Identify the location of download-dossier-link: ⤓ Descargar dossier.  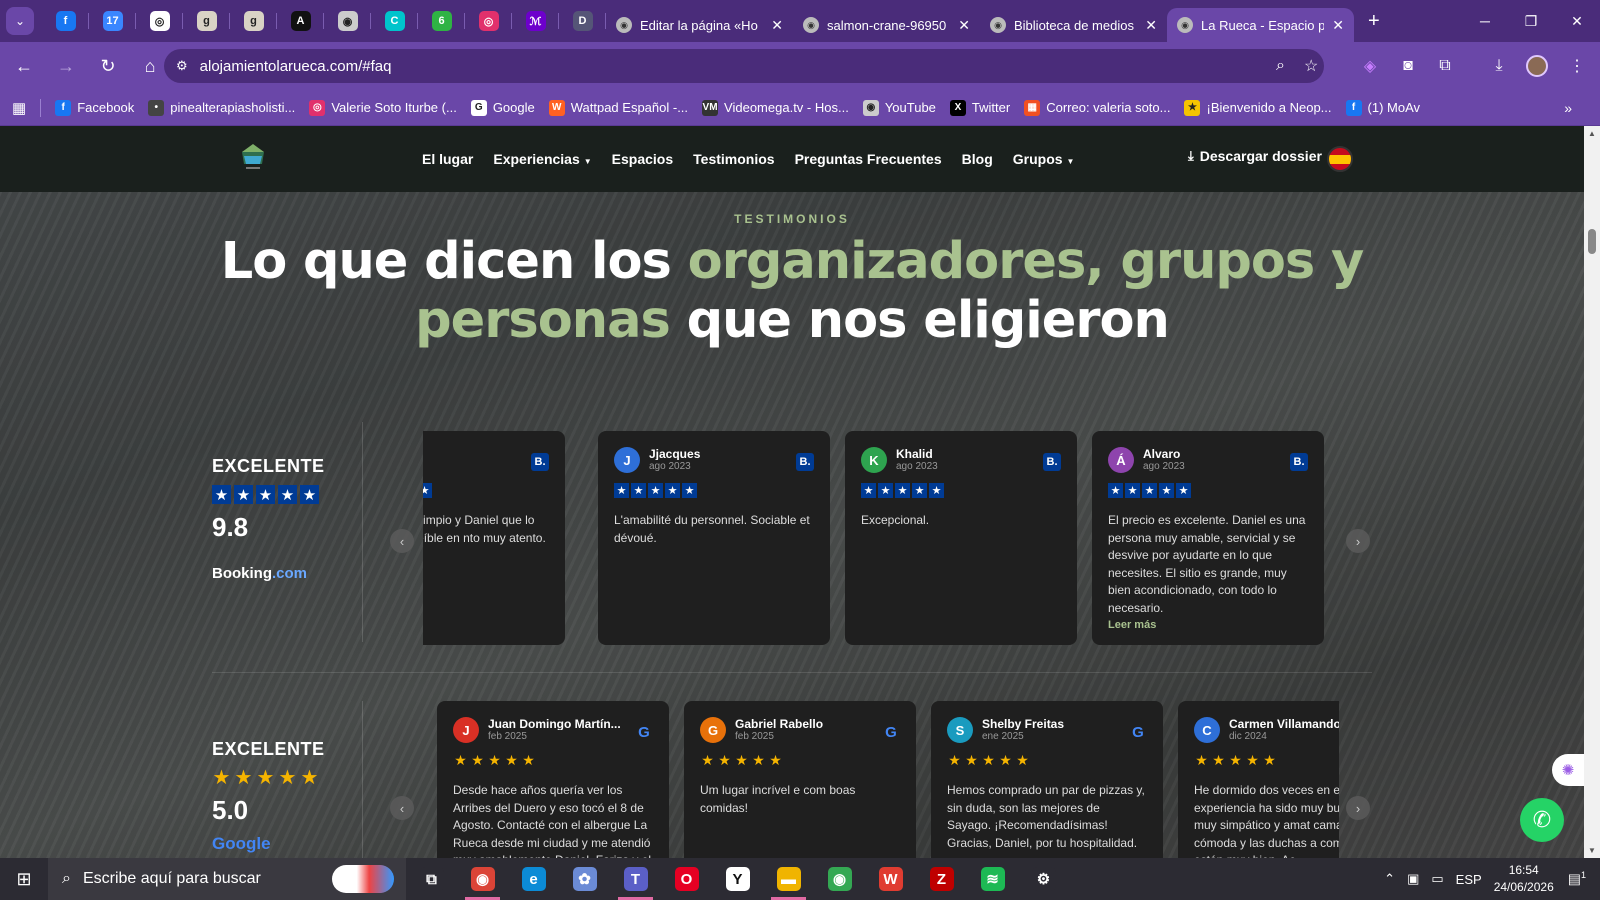
(1255, 156).